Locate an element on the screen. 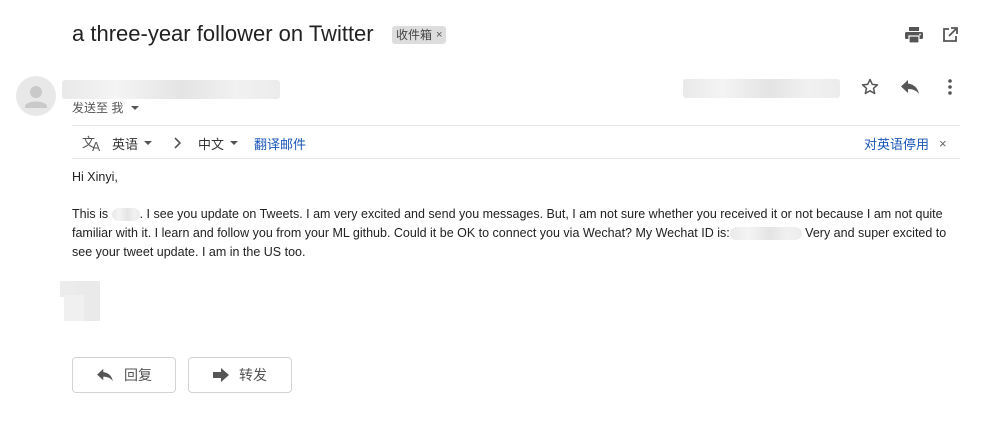  target-language-select: 中文 is located at coordinates (218, 143).